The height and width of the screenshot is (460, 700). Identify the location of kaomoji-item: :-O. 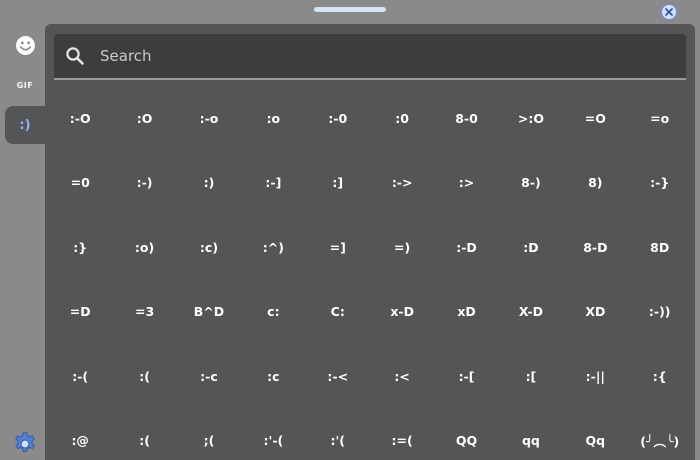
(80, 118).